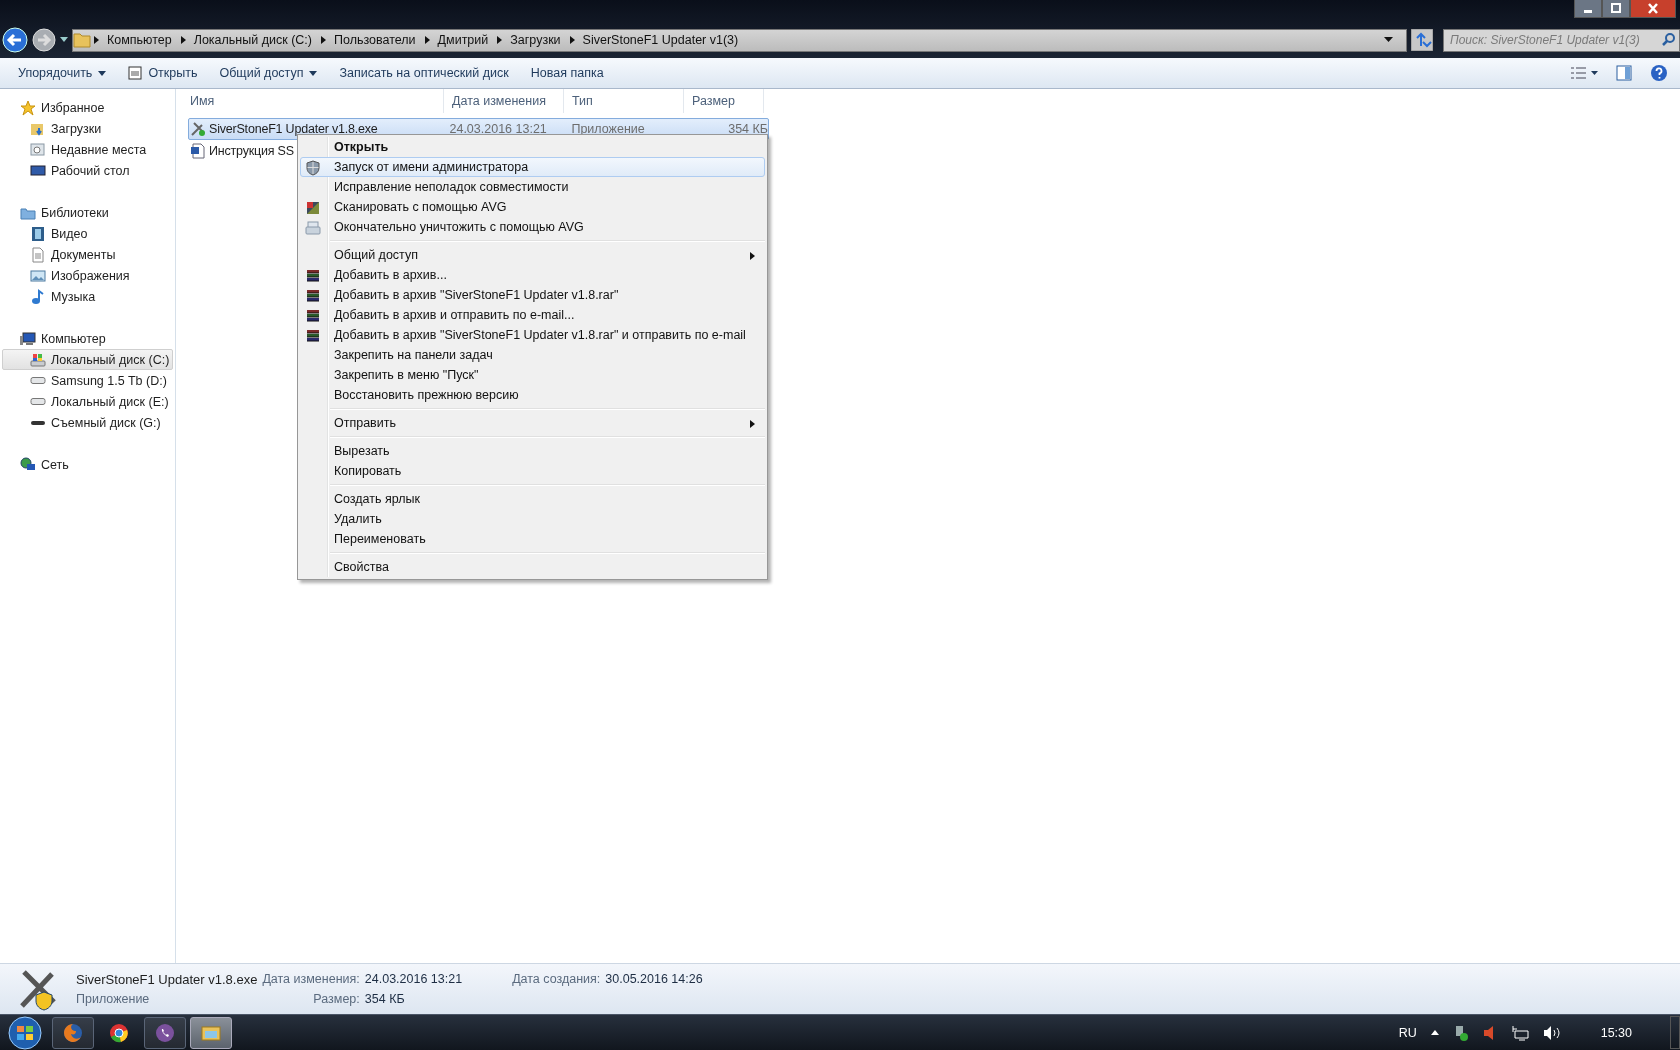 Image resolution: width=1680 pixels, height=1050 pixels. What do you see at coordinates (498, 129) in the screenshot?
I see `file-date: 24.03.2016 13:21` at bounding box center [498, 129].